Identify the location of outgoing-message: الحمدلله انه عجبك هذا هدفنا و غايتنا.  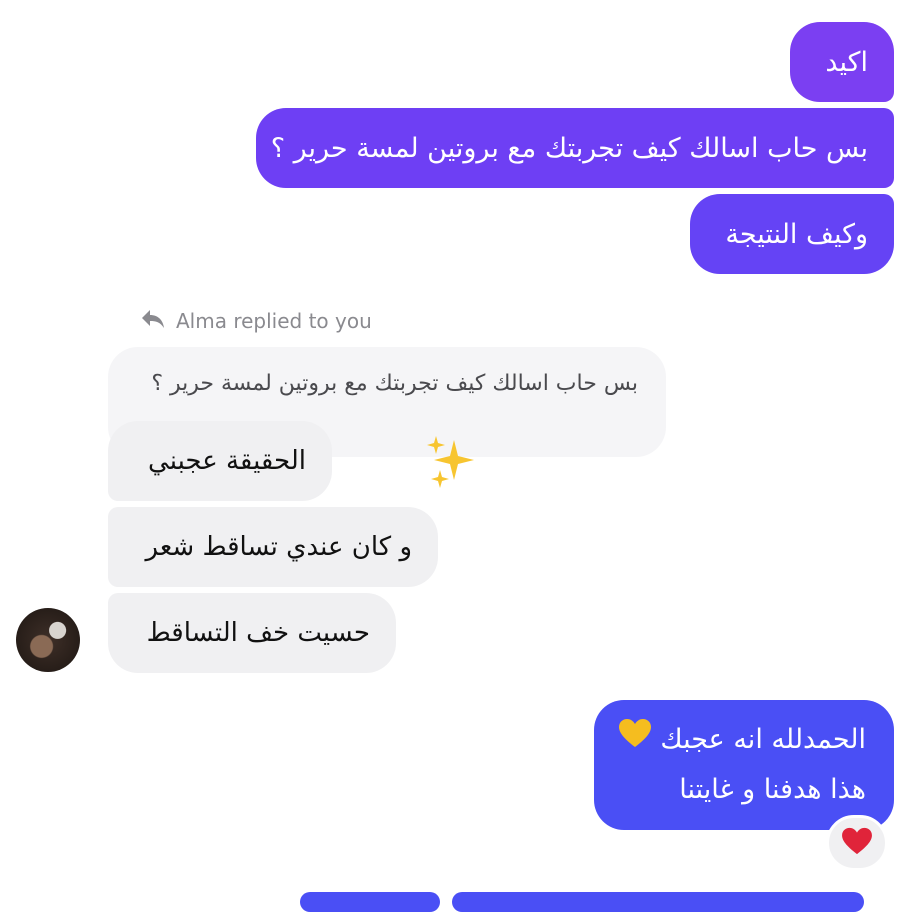
(744, 765).